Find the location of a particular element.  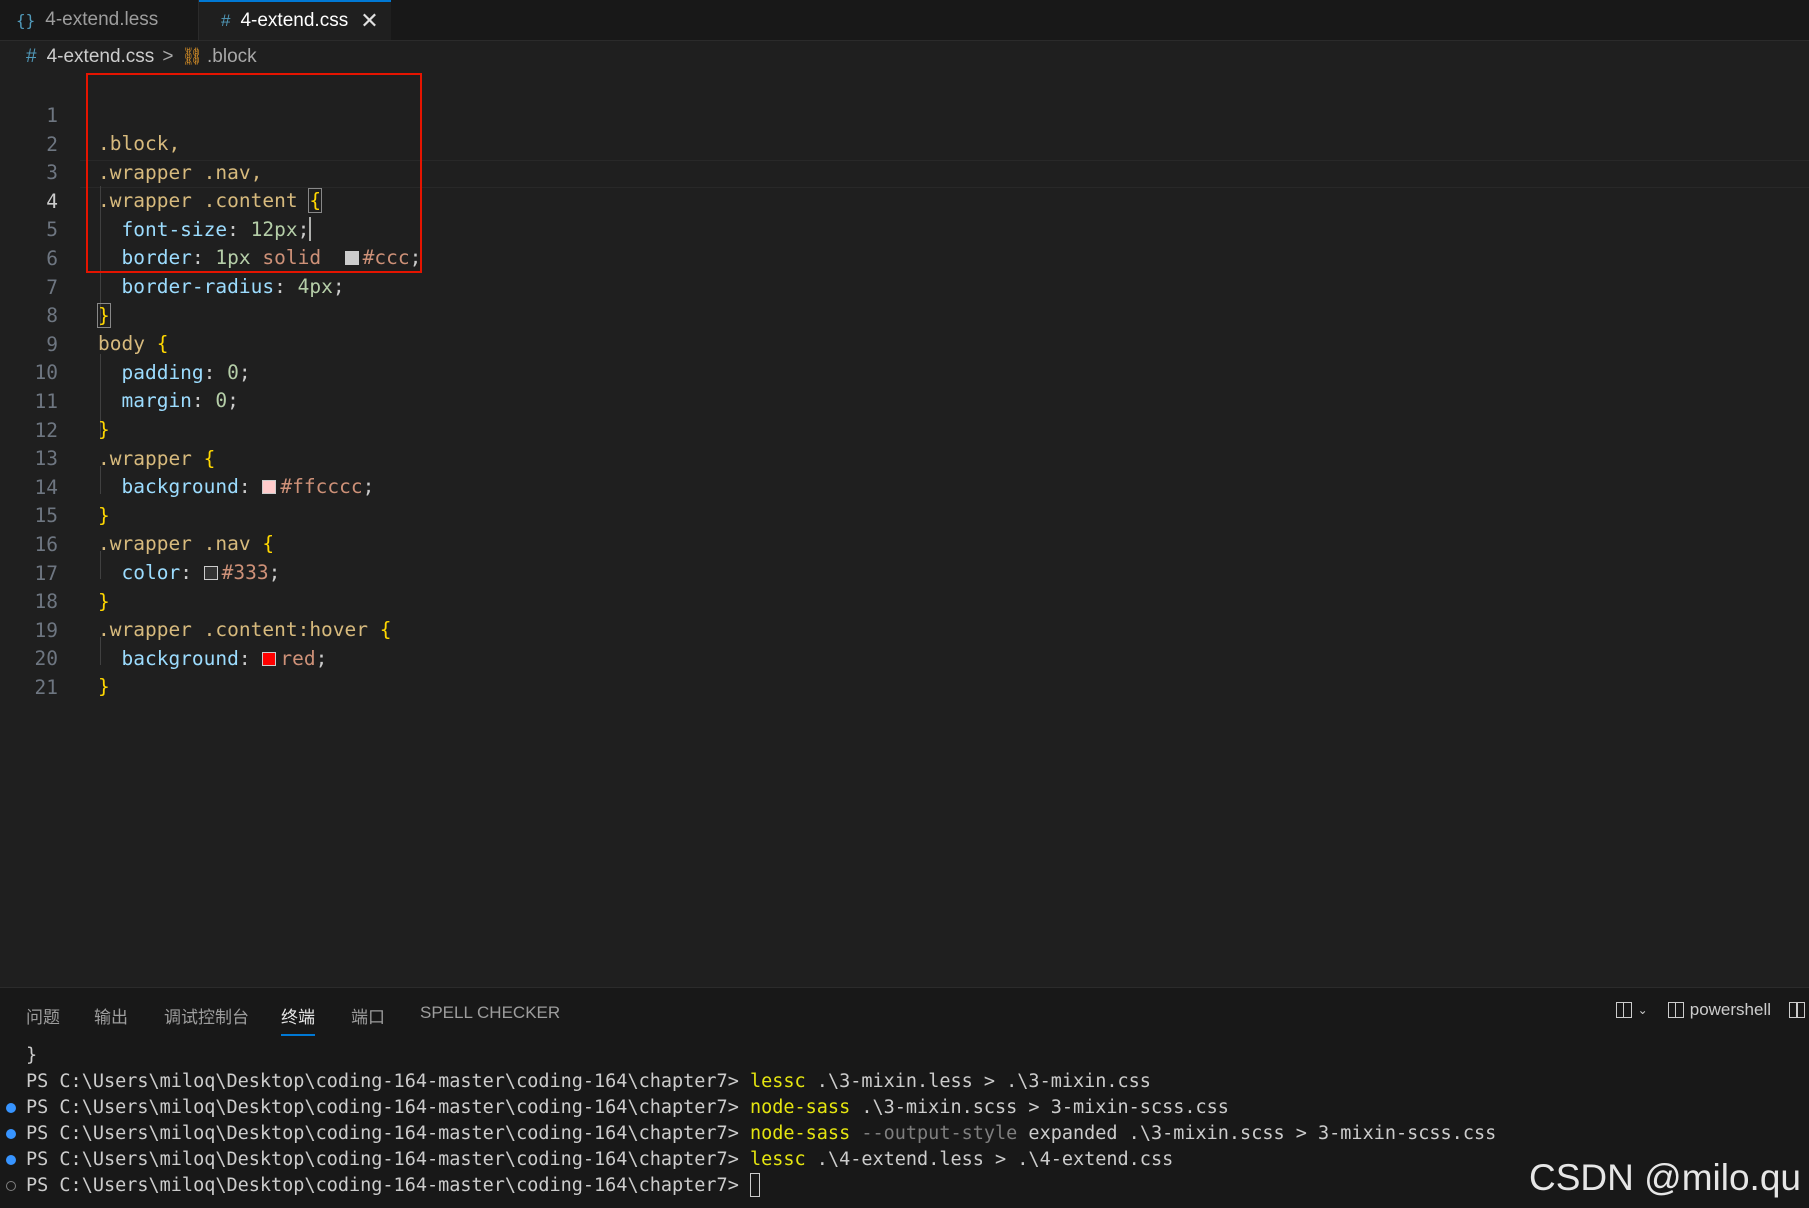

tab-ports: 端口 is located at coordinates (368, 1015).